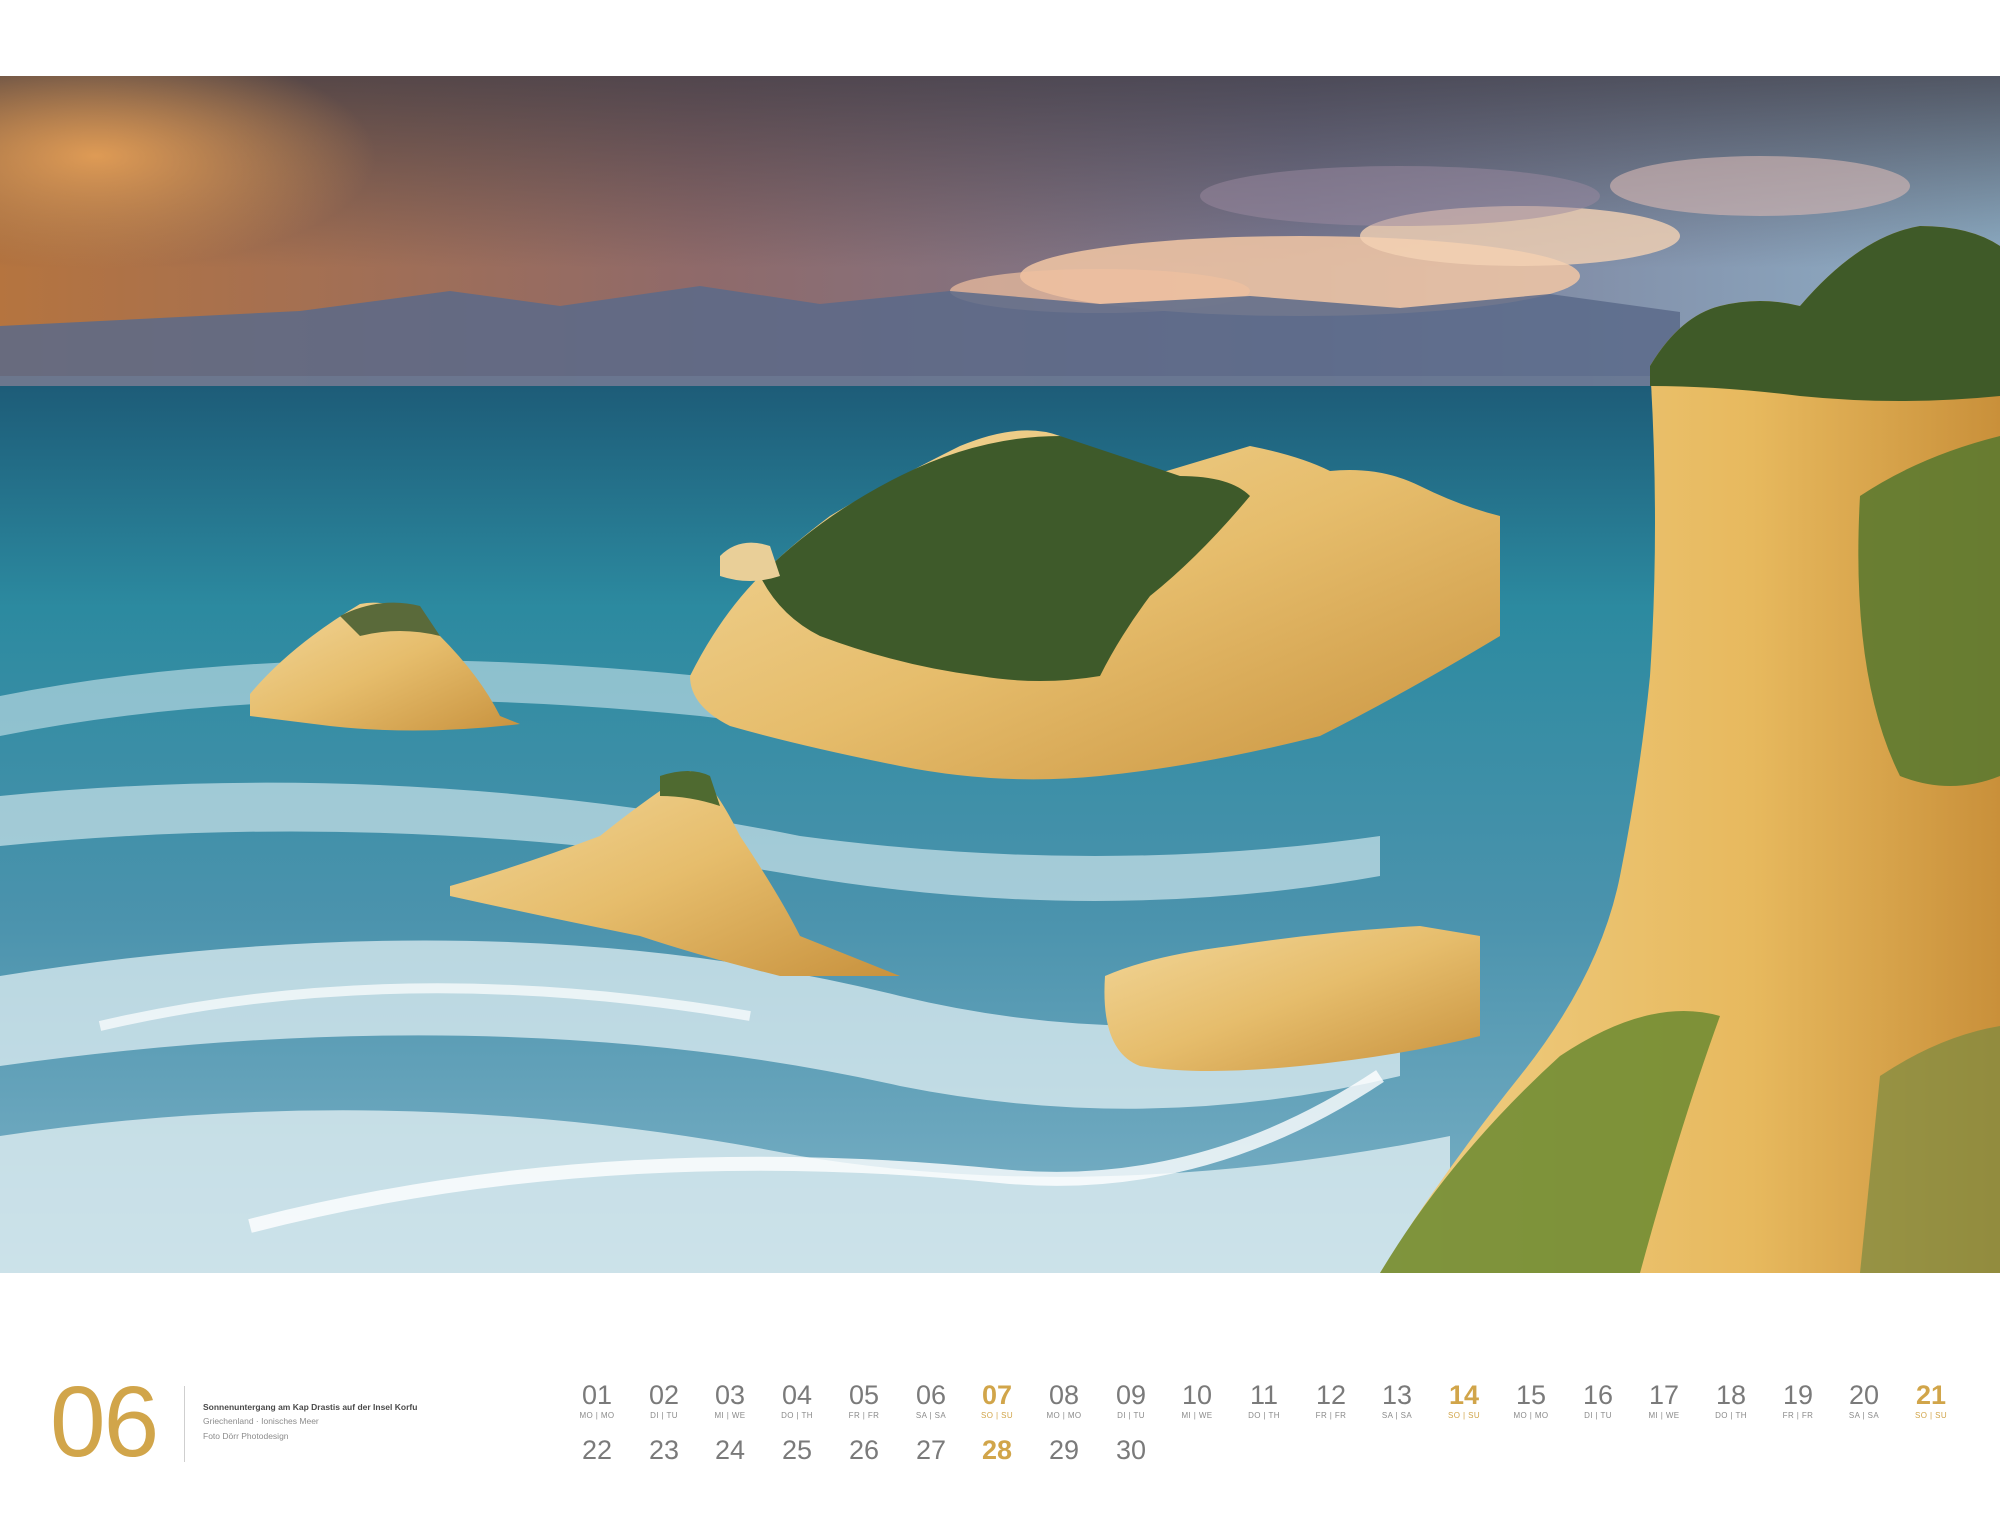  I want to click on calendar-day: 30, so click(1131, 1450).